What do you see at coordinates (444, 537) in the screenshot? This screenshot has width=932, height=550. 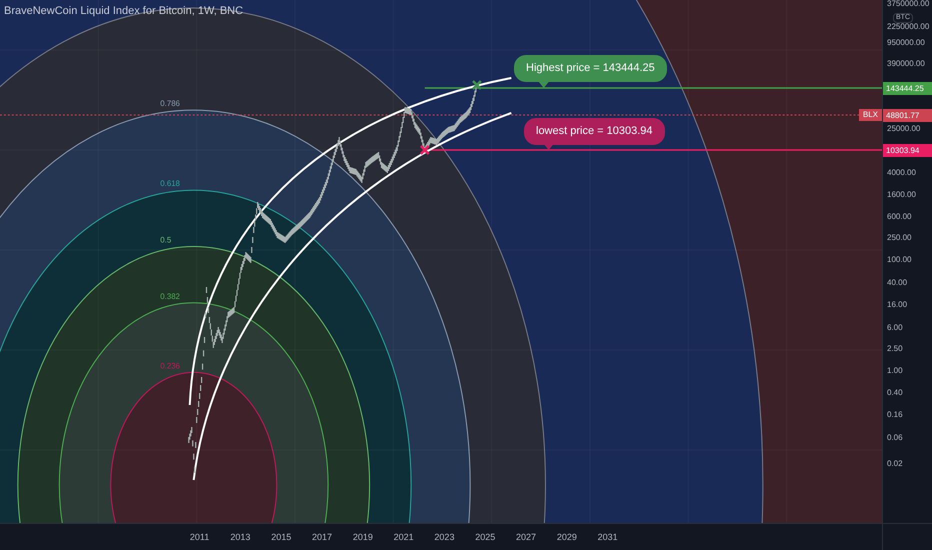 I see `time-tick-label: 2023` at bounding box center [444, 537].